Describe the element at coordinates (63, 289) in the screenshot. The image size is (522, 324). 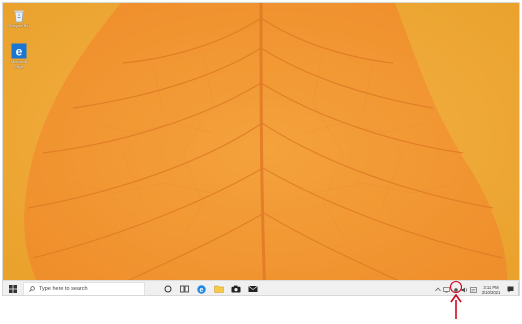
I see `search-placeholder: Type here to search` at that location.